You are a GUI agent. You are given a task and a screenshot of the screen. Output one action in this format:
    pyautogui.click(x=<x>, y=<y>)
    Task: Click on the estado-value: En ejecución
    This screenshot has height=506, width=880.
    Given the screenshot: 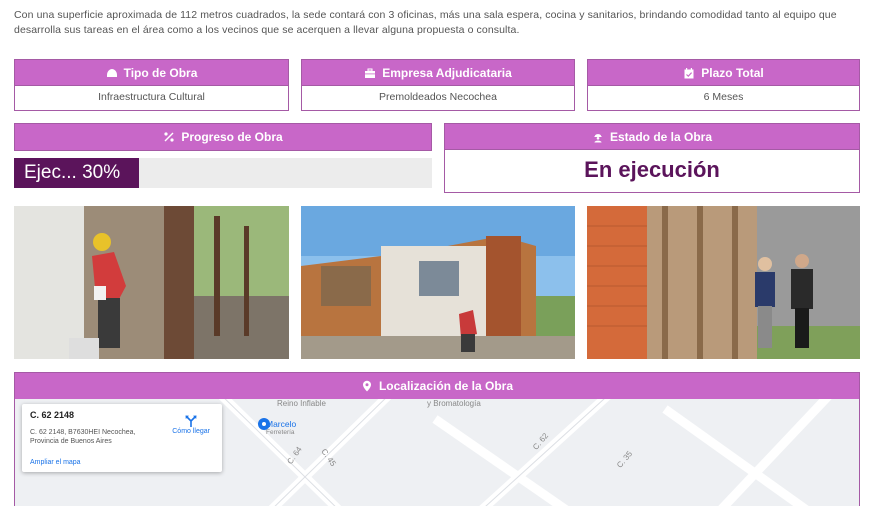 What is the action you would take?
    pyautogui.click(x=652, y=169)
    